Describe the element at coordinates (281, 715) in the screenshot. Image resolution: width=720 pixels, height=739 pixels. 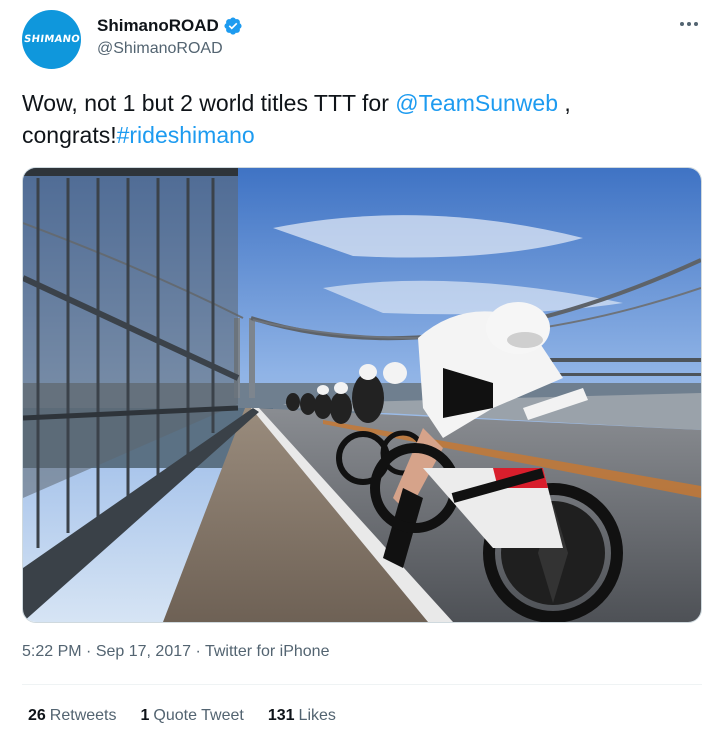
I see `likes-count: 131` at that location.